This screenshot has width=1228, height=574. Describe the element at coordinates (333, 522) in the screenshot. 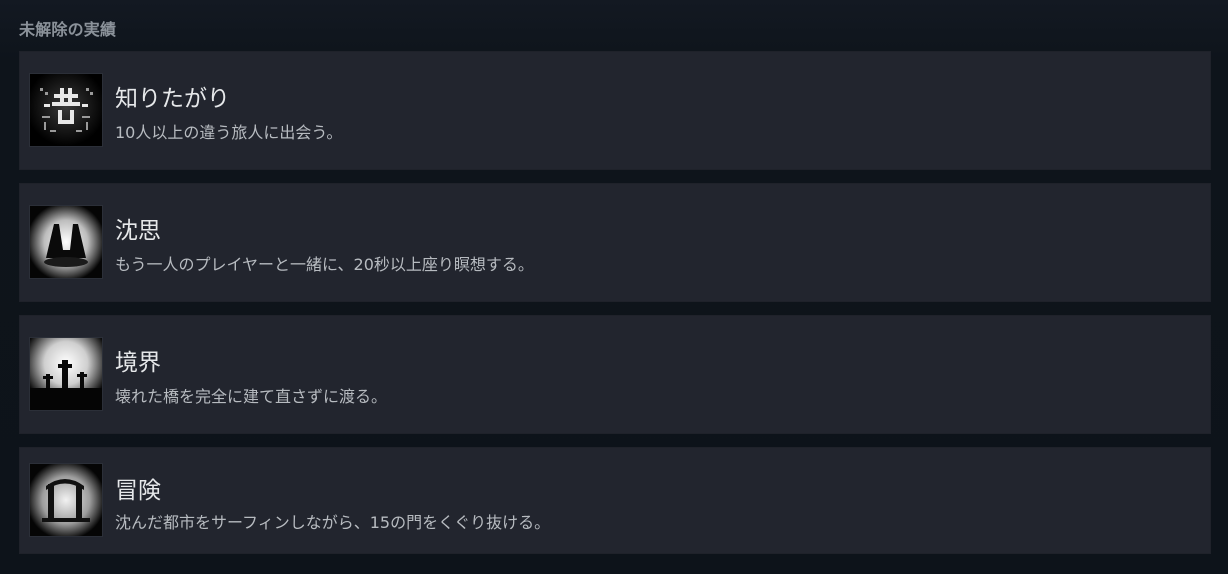

I see `achievement-description: 沈んだ都市をサーフィンしながら、15の門をくぐり抜ける。` at that location.